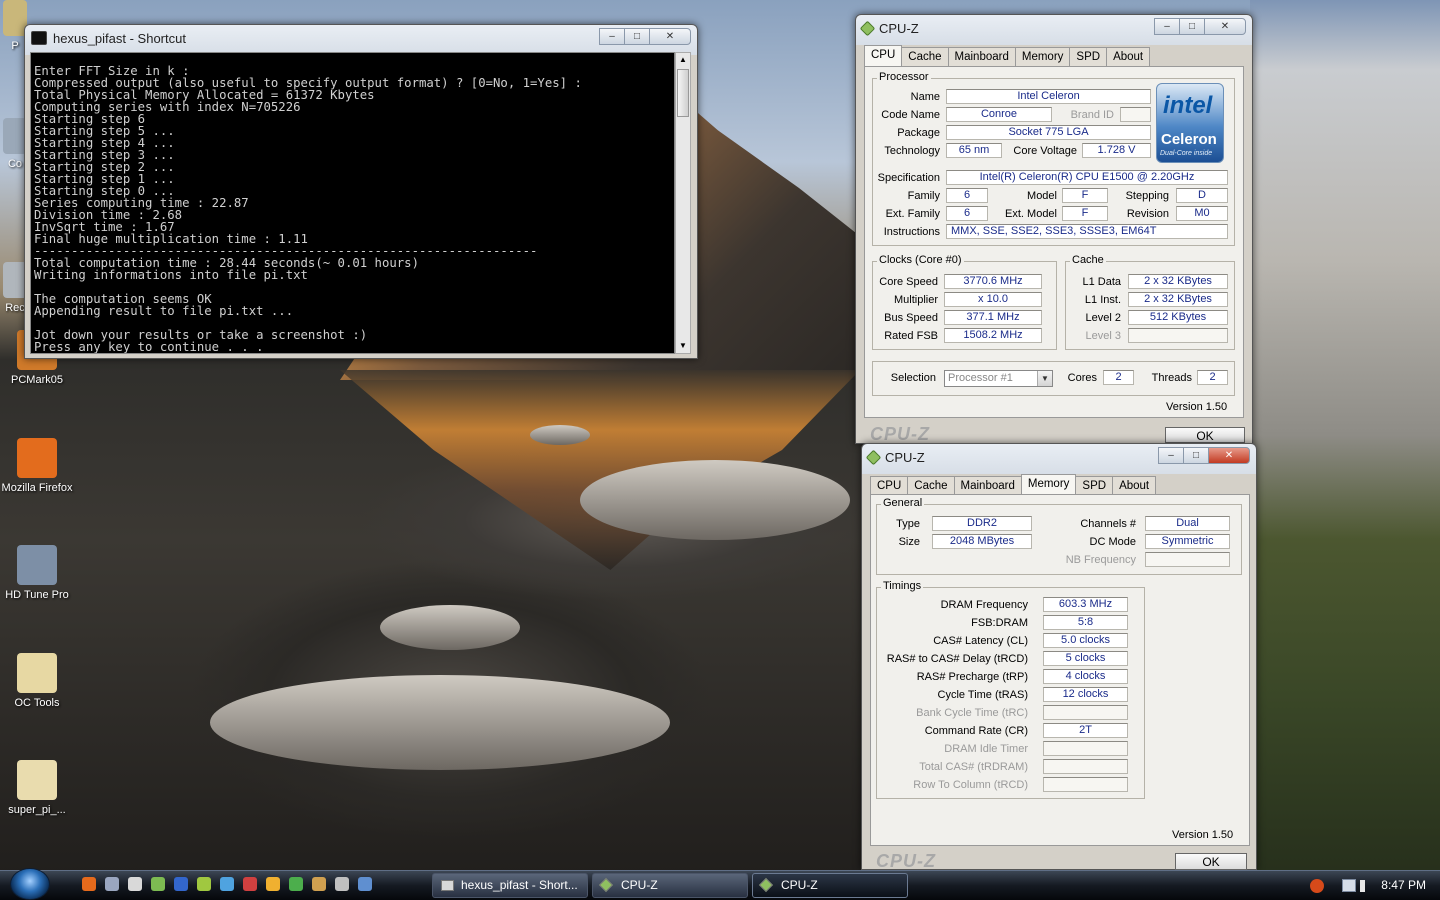 The image size is (1440, 900). Describe the element at coordinates (37, 574) in the screenshot. I see `desktop-icon: HD Tune Pro` at that location.